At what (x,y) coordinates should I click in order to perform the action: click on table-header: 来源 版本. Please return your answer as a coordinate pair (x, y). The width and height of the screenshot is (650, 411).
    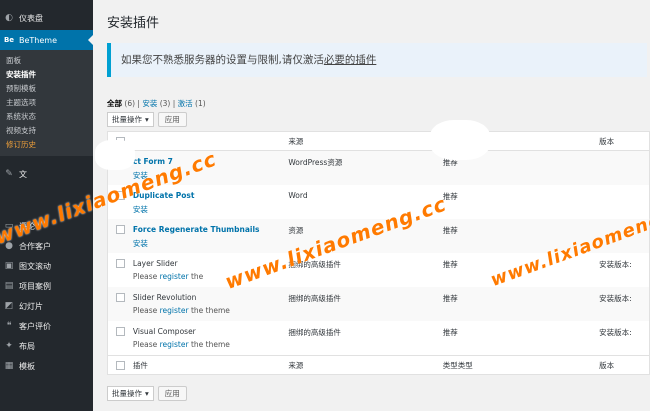
    Looking at the image, I should click on (378, 141).